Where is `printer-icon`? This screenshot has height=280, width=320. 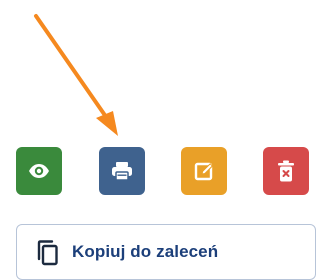 printer-icon is located at coordinates (122, 171).